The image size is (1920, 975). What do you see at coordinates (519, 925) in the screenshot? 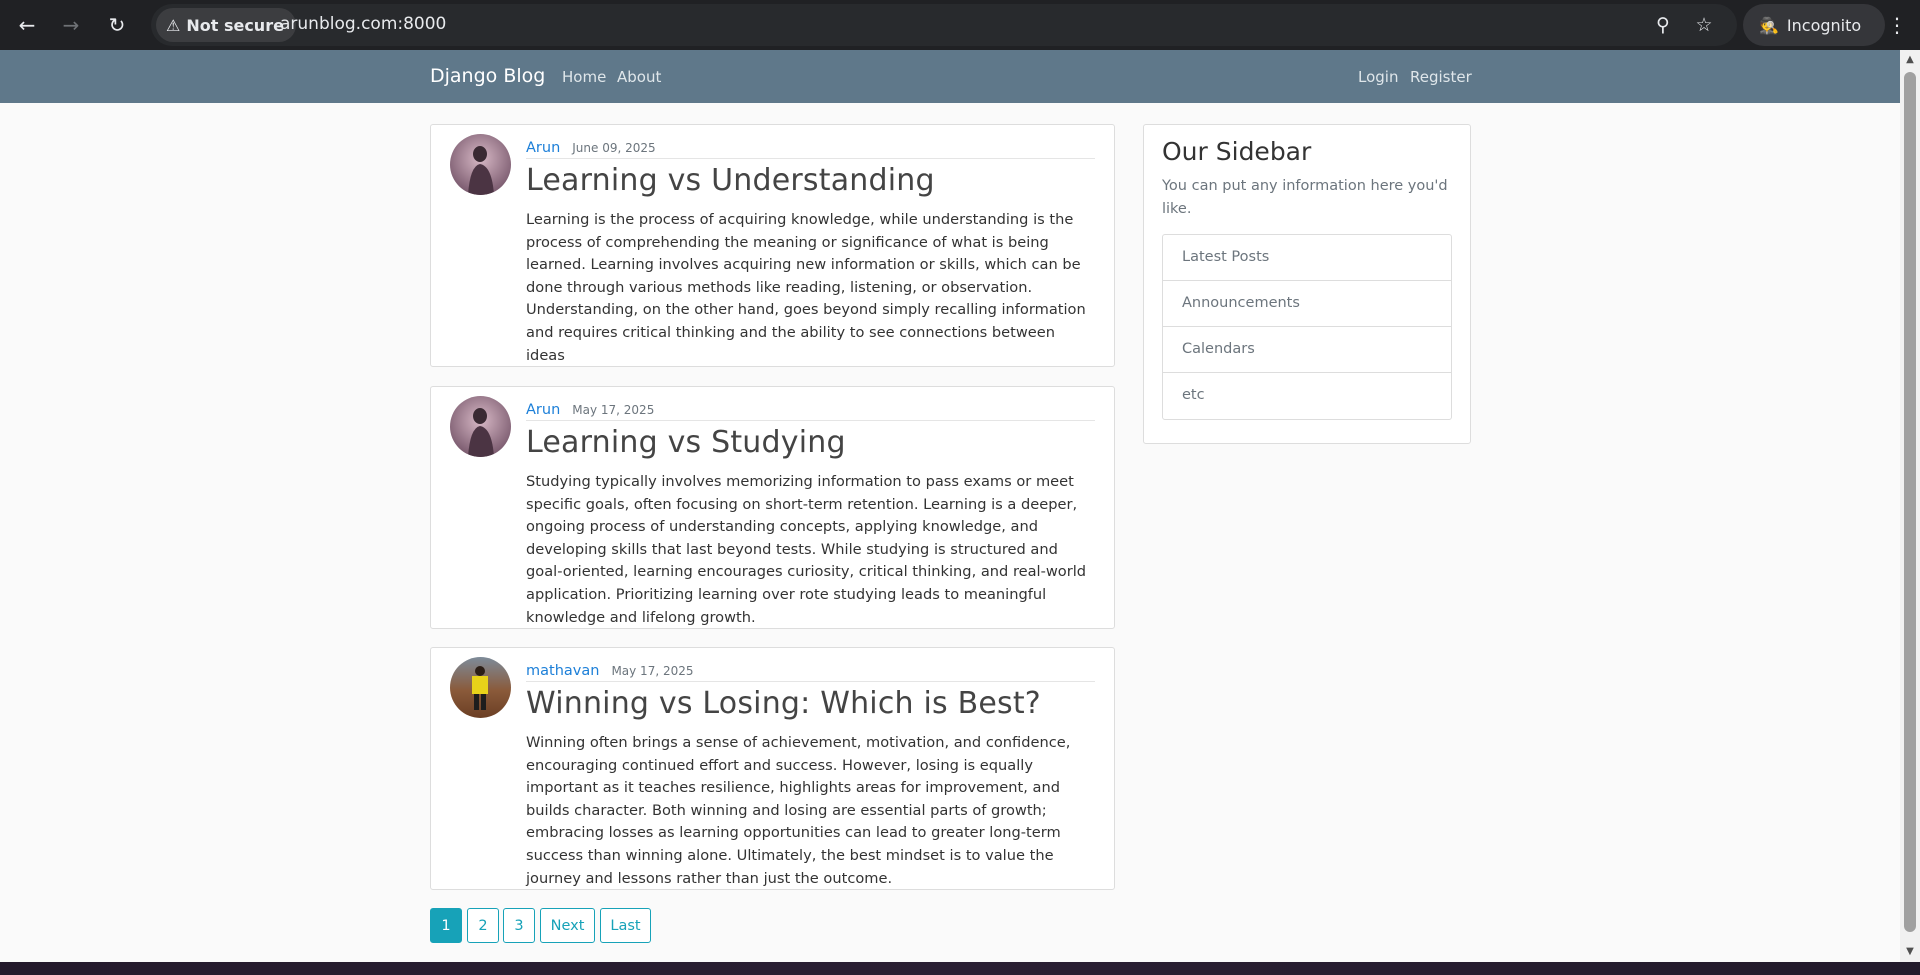
I see `page-3-button: 3` at bounding box center [519, 925].